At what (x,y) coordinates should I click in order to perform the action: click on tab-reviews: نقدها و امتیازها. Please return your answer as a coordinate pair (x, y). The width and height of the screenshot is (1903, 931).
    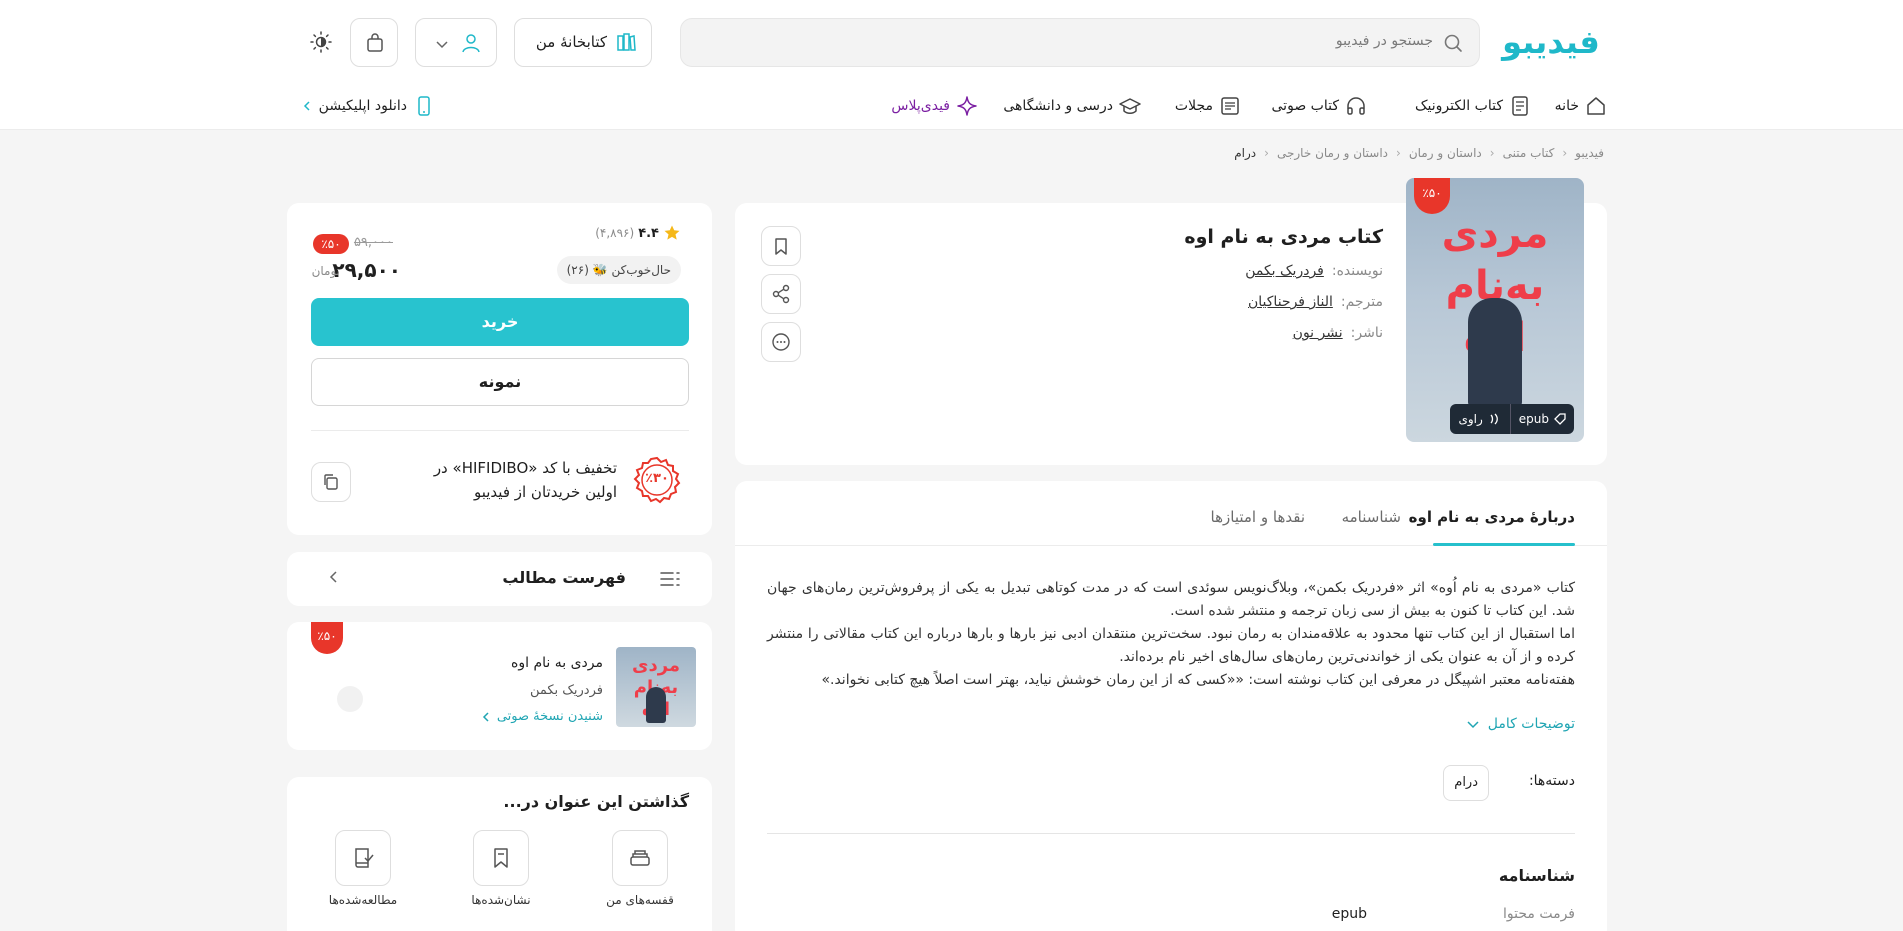
    Looking at the image, I should click on (1258, 517).